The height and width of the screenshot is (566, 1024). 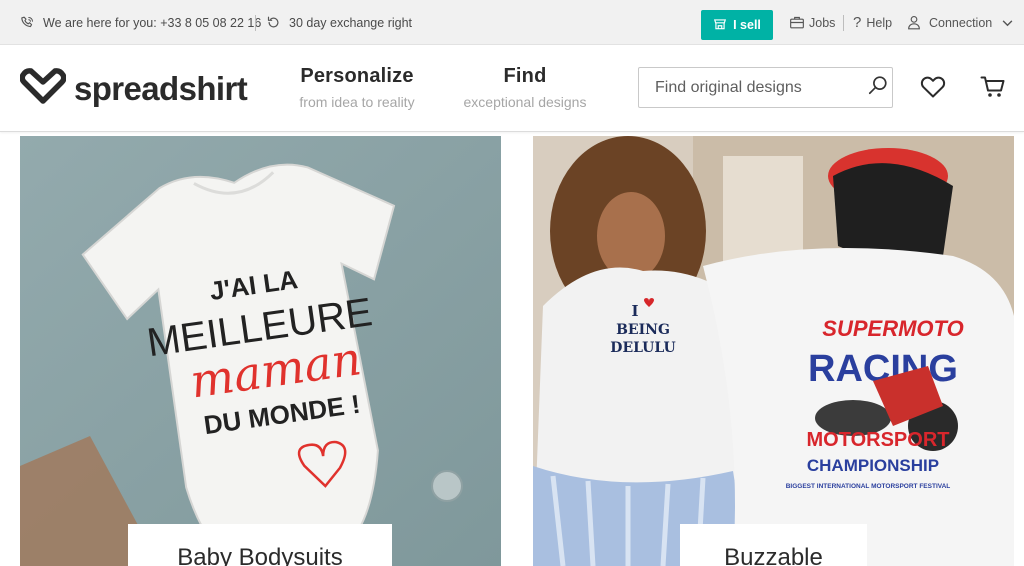 I want to click on phone-info: We are here for you: +33 8 05 08 22 16, so click(x=140, y=22).